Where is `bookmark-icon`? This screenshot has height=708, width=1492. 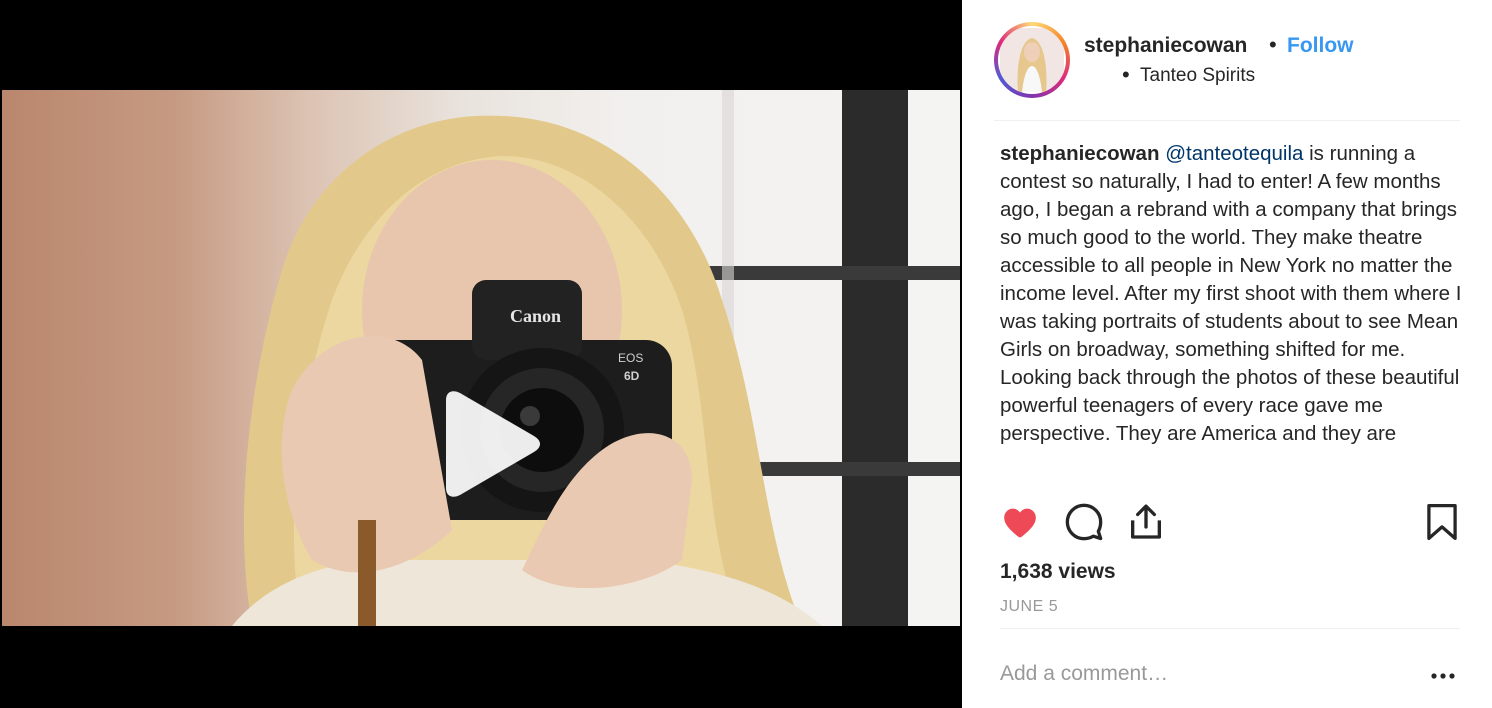
bookmark-icon is located at coordinates (1442, 522).